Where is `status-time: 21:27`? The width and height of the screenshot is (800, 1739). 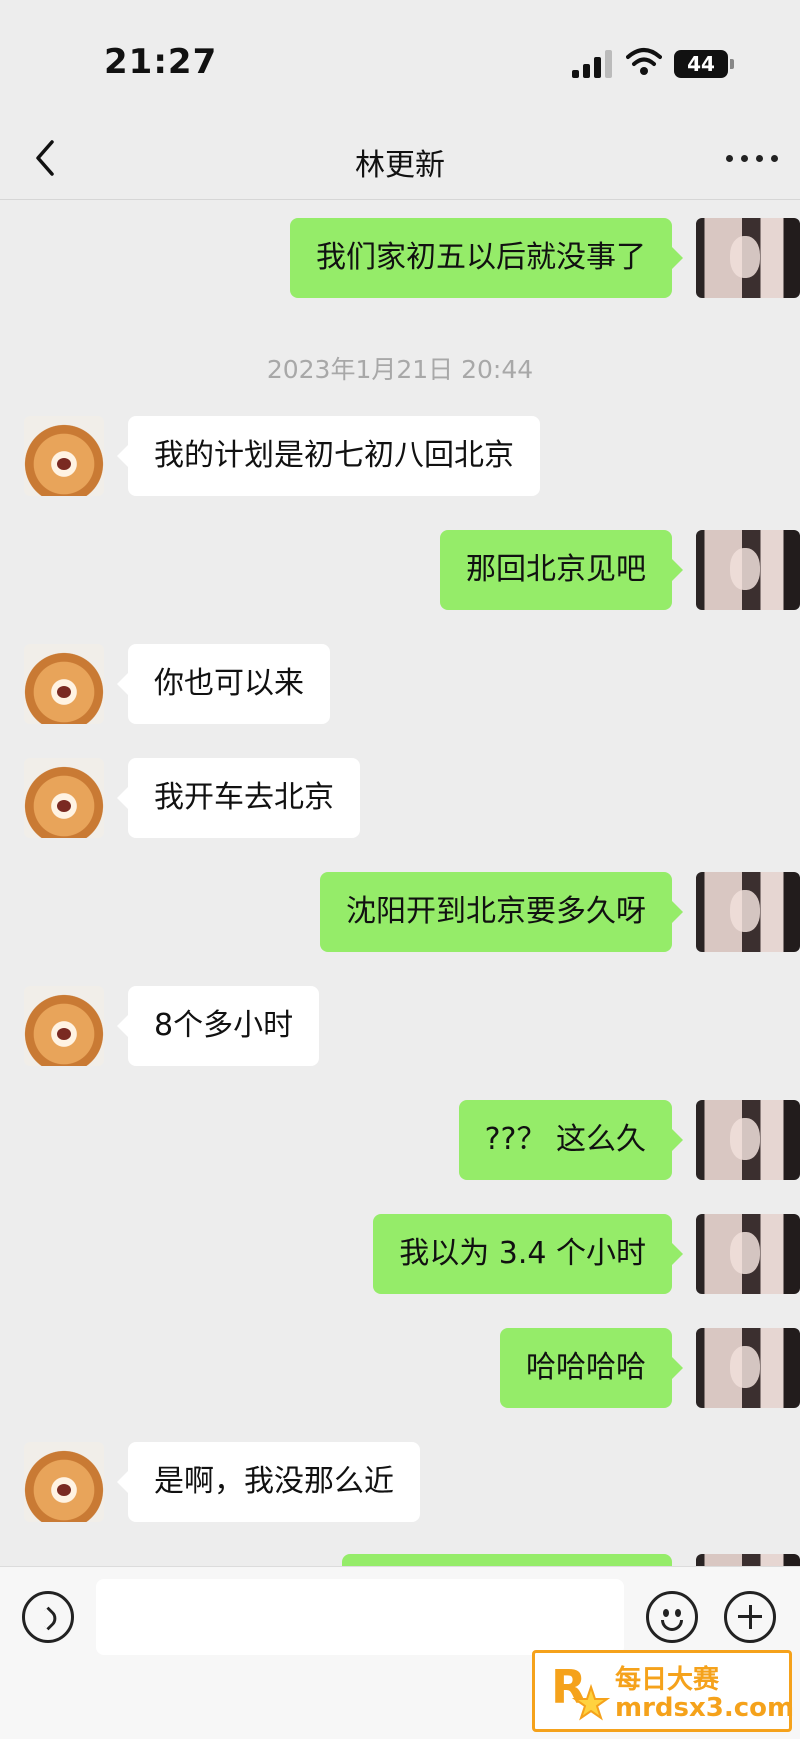 status-time: 21:27 is located at coordinates (161, 62).